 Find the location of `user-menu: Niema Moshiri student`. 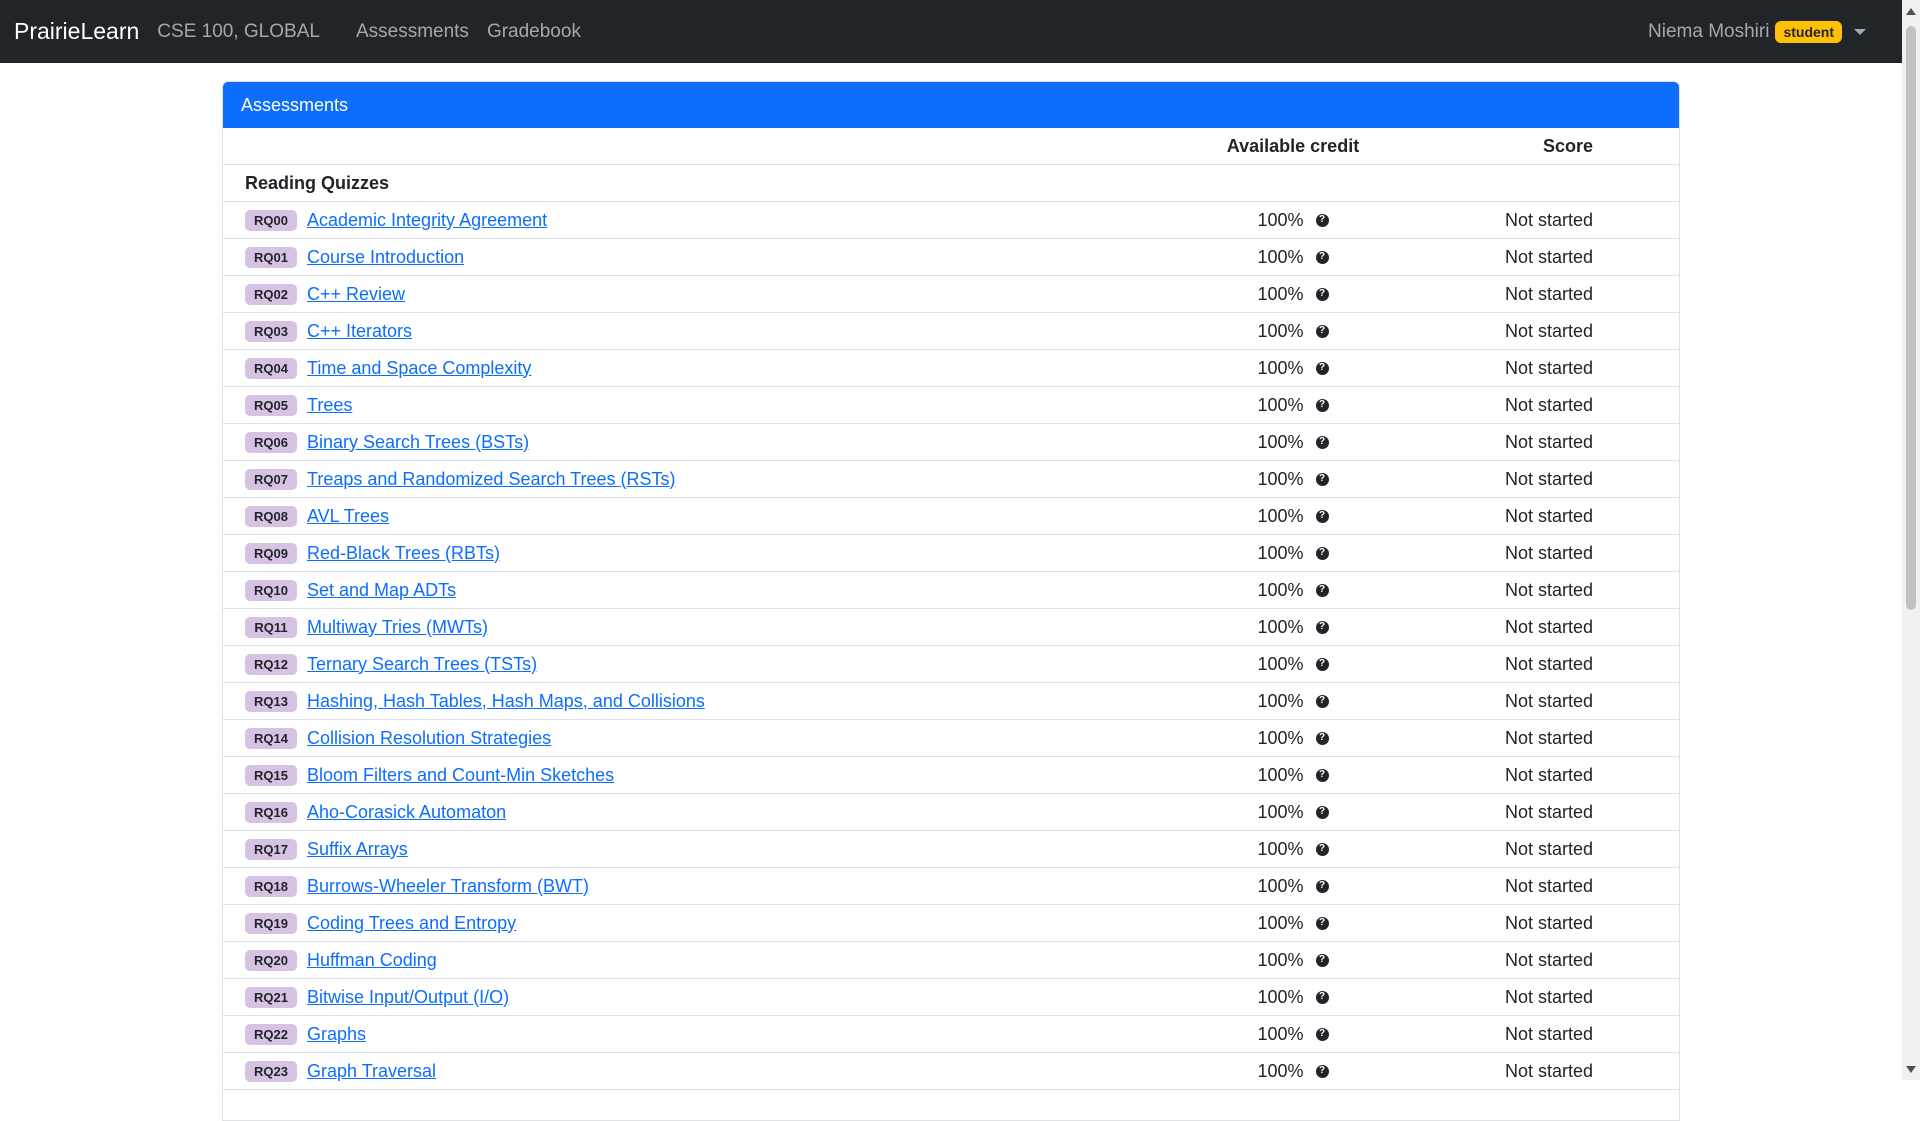

user-menu: Niema Moshiri student is located at coordinates (1757, 31).